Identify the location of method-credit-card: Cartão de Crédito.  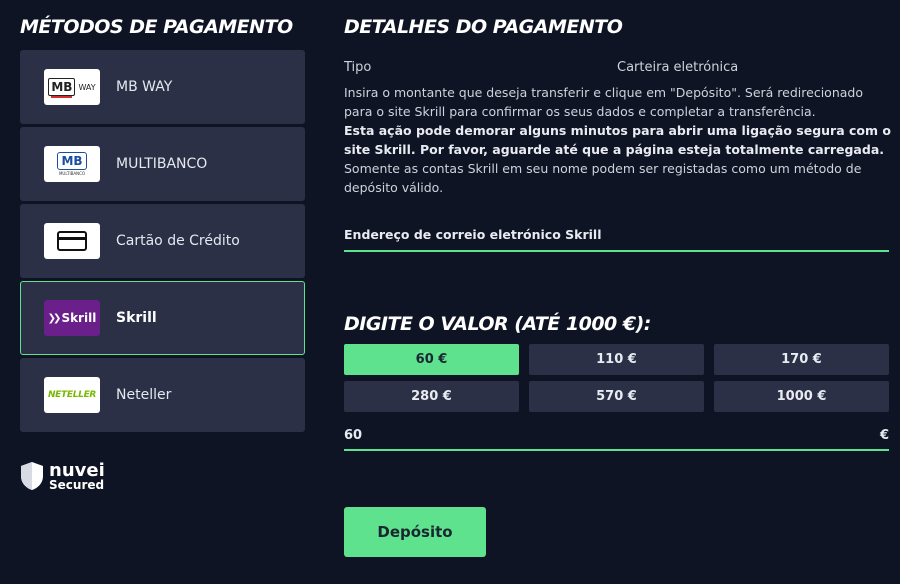
(162, 241).